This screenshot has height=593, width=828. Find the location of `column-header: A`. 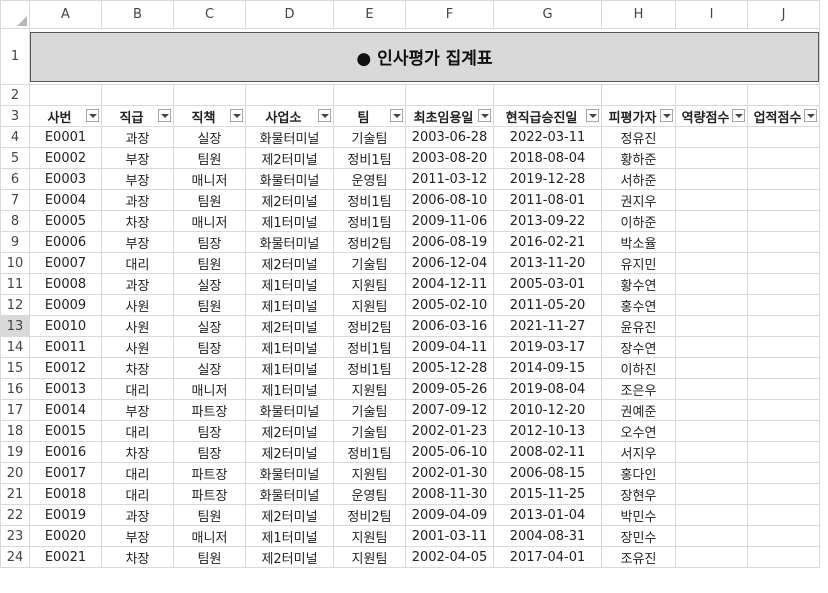

column-header: A is located at coordinates (65, 14).